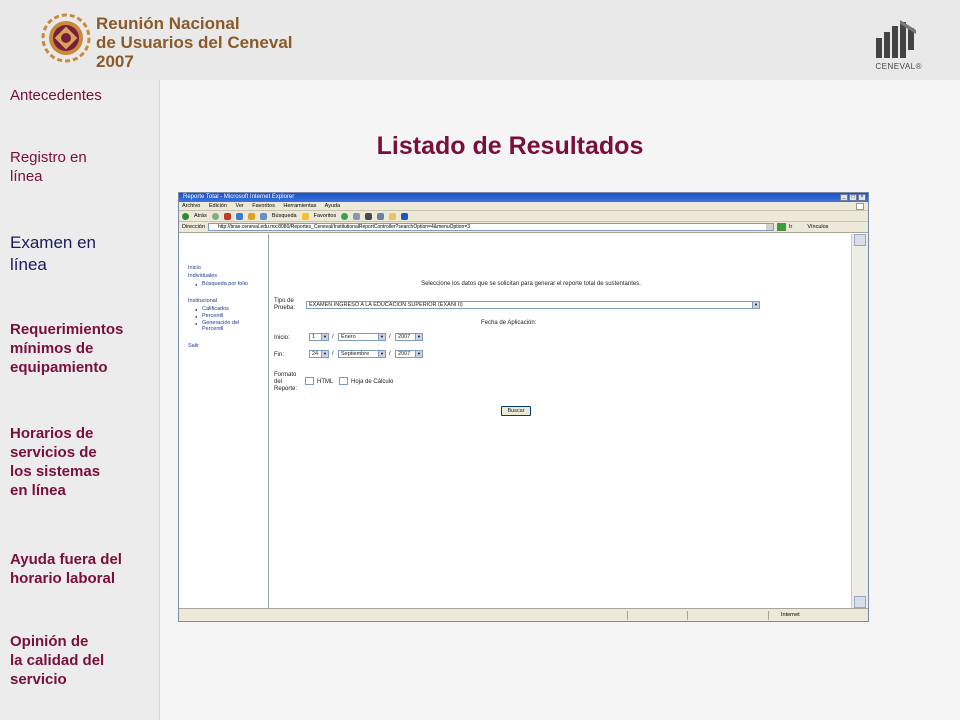 The image size is (960, 720). What do you see at coordinates (781, 227) in the screenshot?
I see `go-arrow-icon` at bounding box center [781, 227].